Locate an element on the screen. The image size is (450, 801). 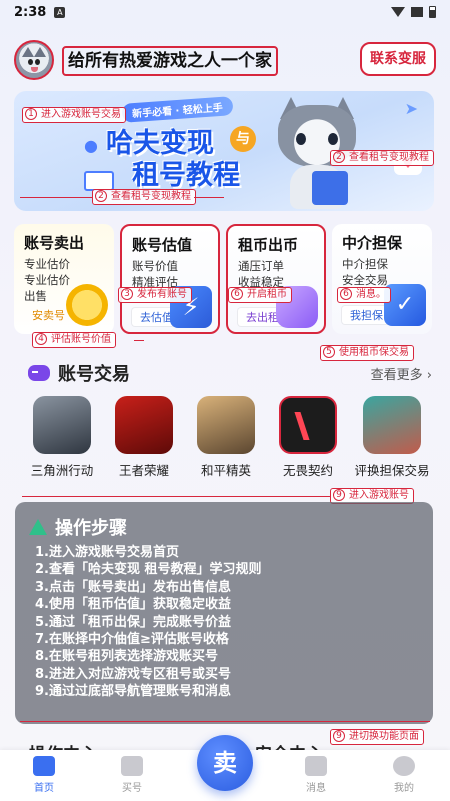
message-icon is located at coordinates (316, 766).